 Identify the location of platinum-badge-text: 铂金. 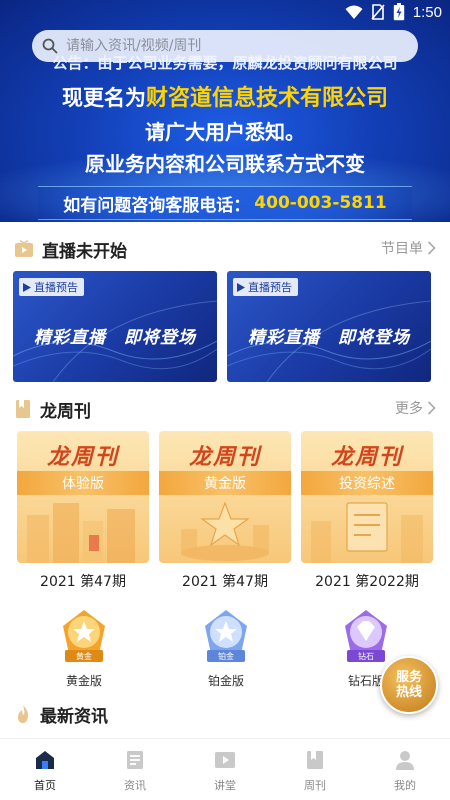
(226, 656).